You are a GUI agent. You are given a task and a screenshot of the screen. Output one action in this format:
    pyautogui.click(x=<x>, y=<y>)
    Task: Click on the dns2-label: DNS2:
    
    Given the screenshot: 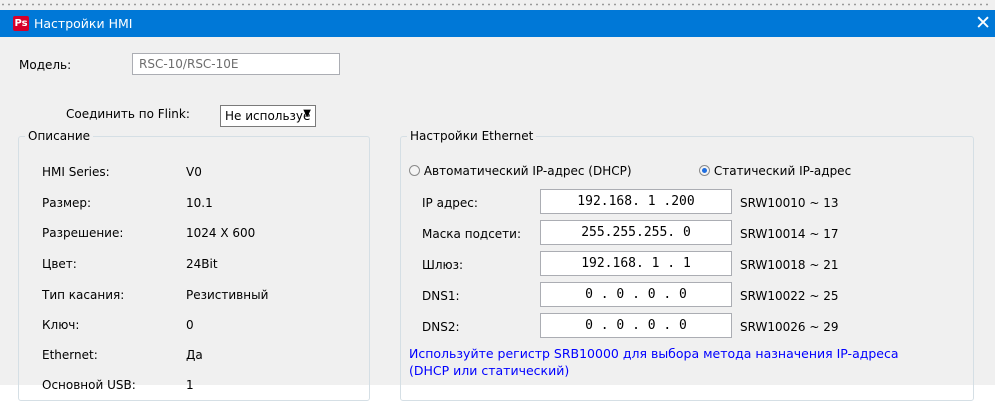 What is the action you would take?
    pyautogui.click(x=441, y=327)
    